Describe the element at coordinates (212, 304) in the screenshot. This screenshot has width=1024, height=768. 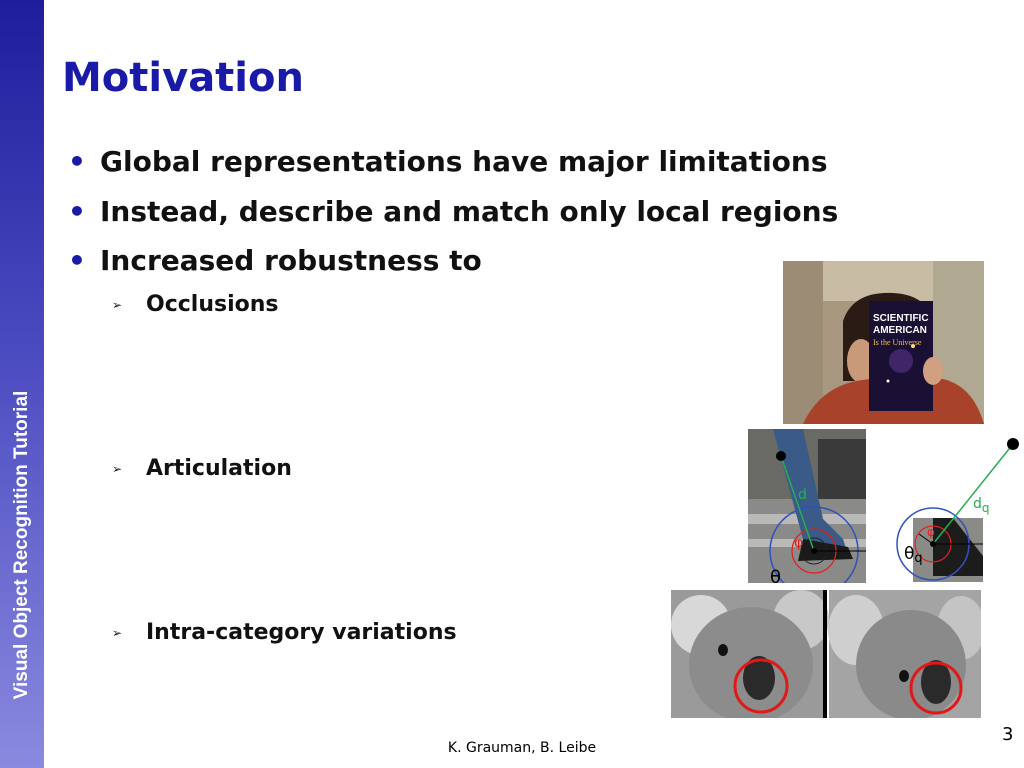
I see `subbullet-1-text: Occlusions` at that location.